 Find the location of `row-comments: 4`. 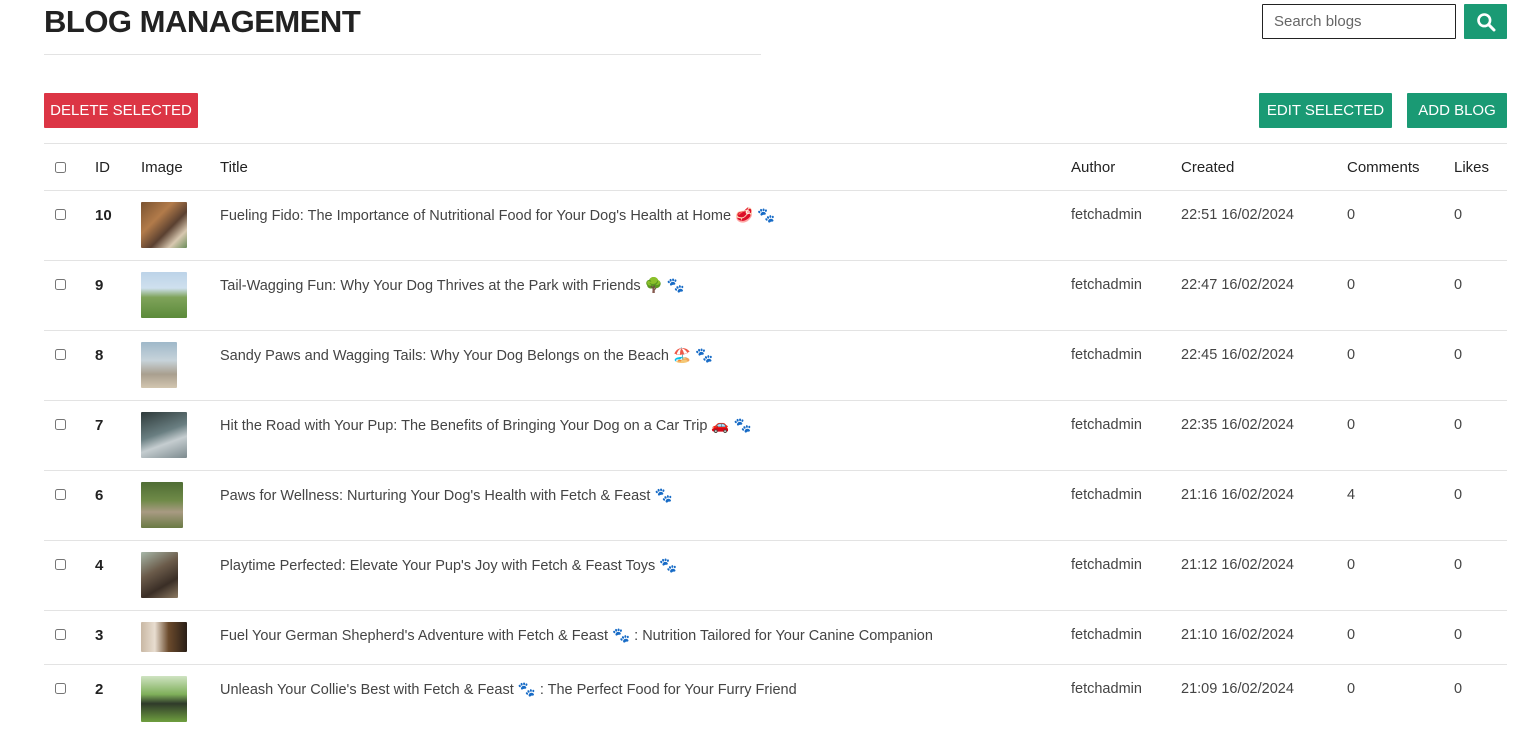

row-comments: 4 is located at coordinates (1400, 505).